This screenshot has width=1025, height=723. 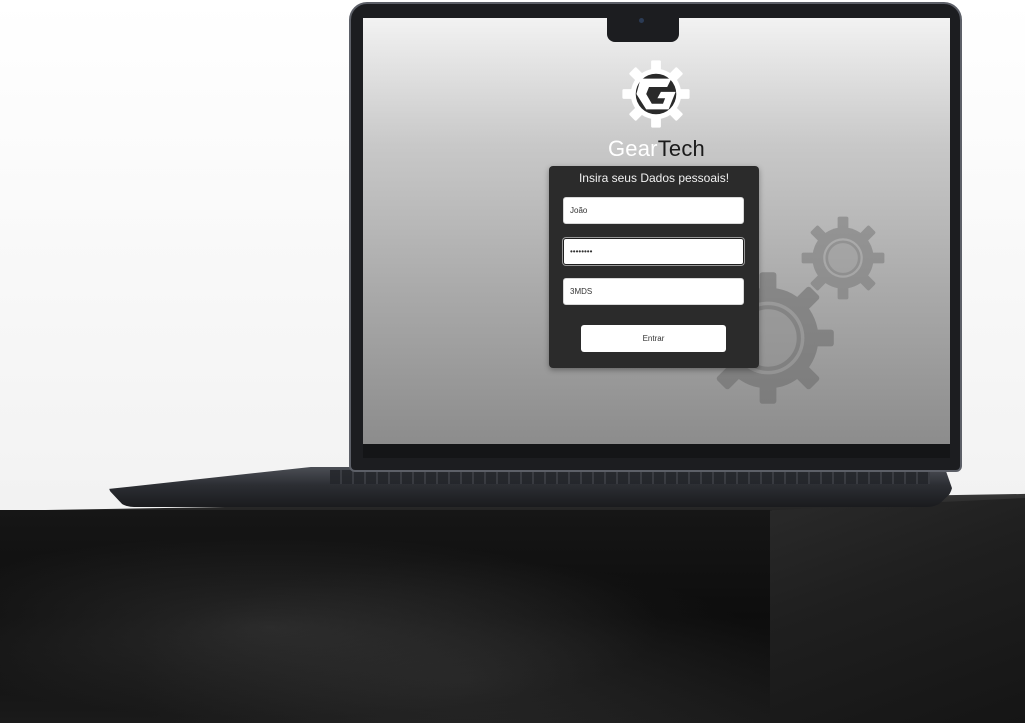 What do you see at coordinates (656, 94) in the screenshot?
I see `gear-g-logo-icon` at bounding box center [656, 94].